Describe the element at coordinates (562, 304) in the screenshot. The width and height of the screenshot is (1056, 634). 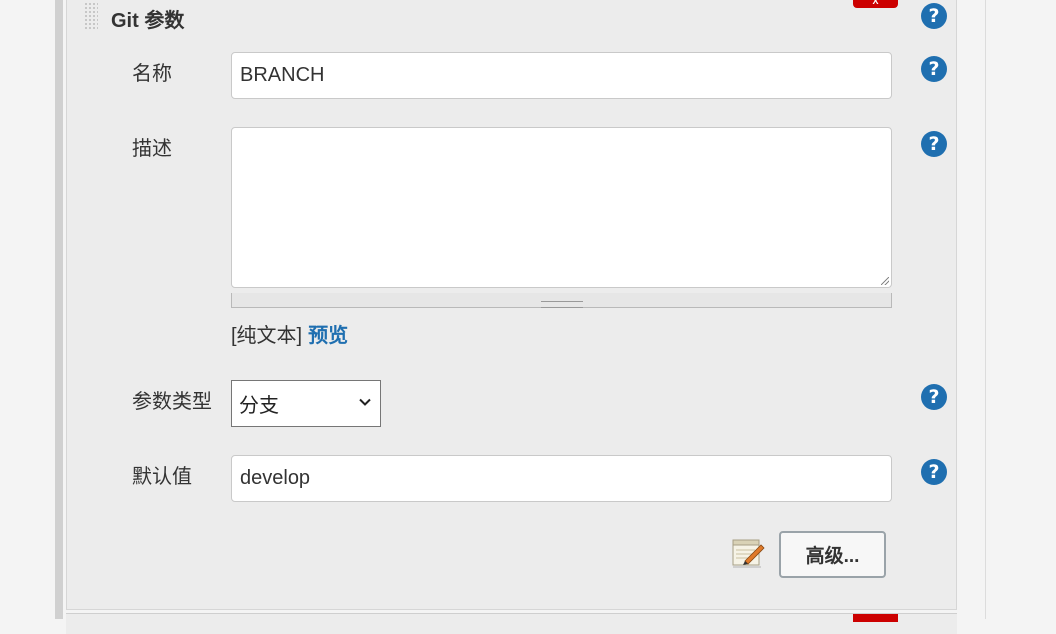
I see `grip-icon` at that location.